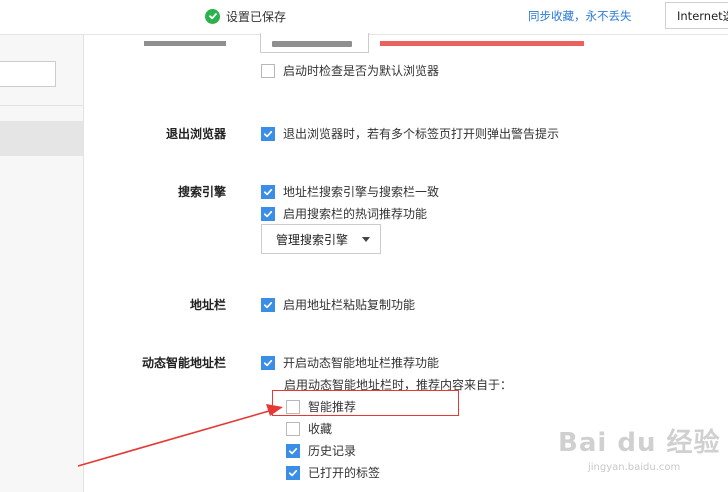 The width and height of the screenshot is (728, 492). I want to click on open-tabs-checkbox, so click(293, 472).